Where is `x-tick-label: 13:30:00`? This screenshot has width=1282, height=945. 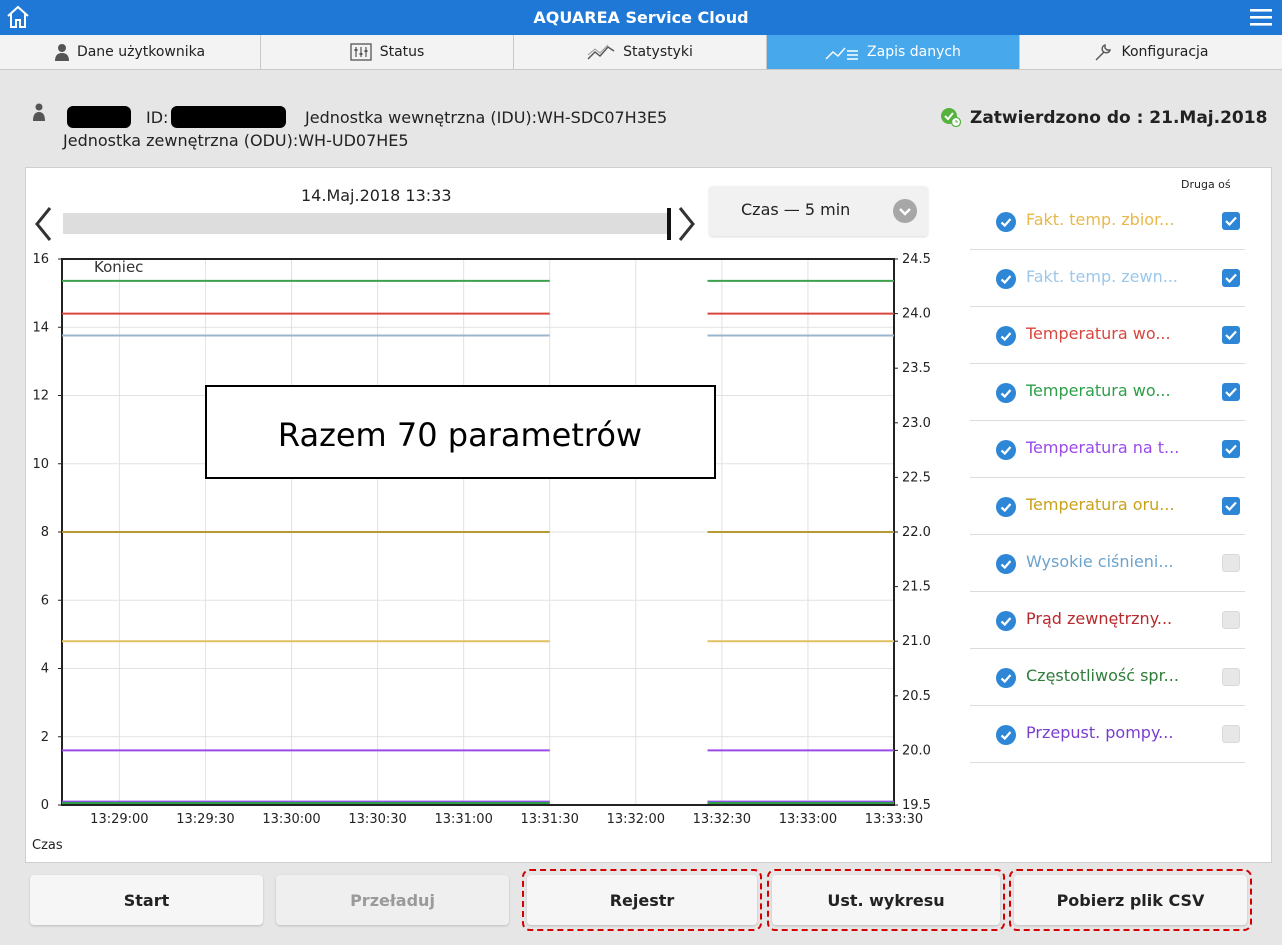 x-tick-label: 13:30:00 is located at coordinates (291, 819).